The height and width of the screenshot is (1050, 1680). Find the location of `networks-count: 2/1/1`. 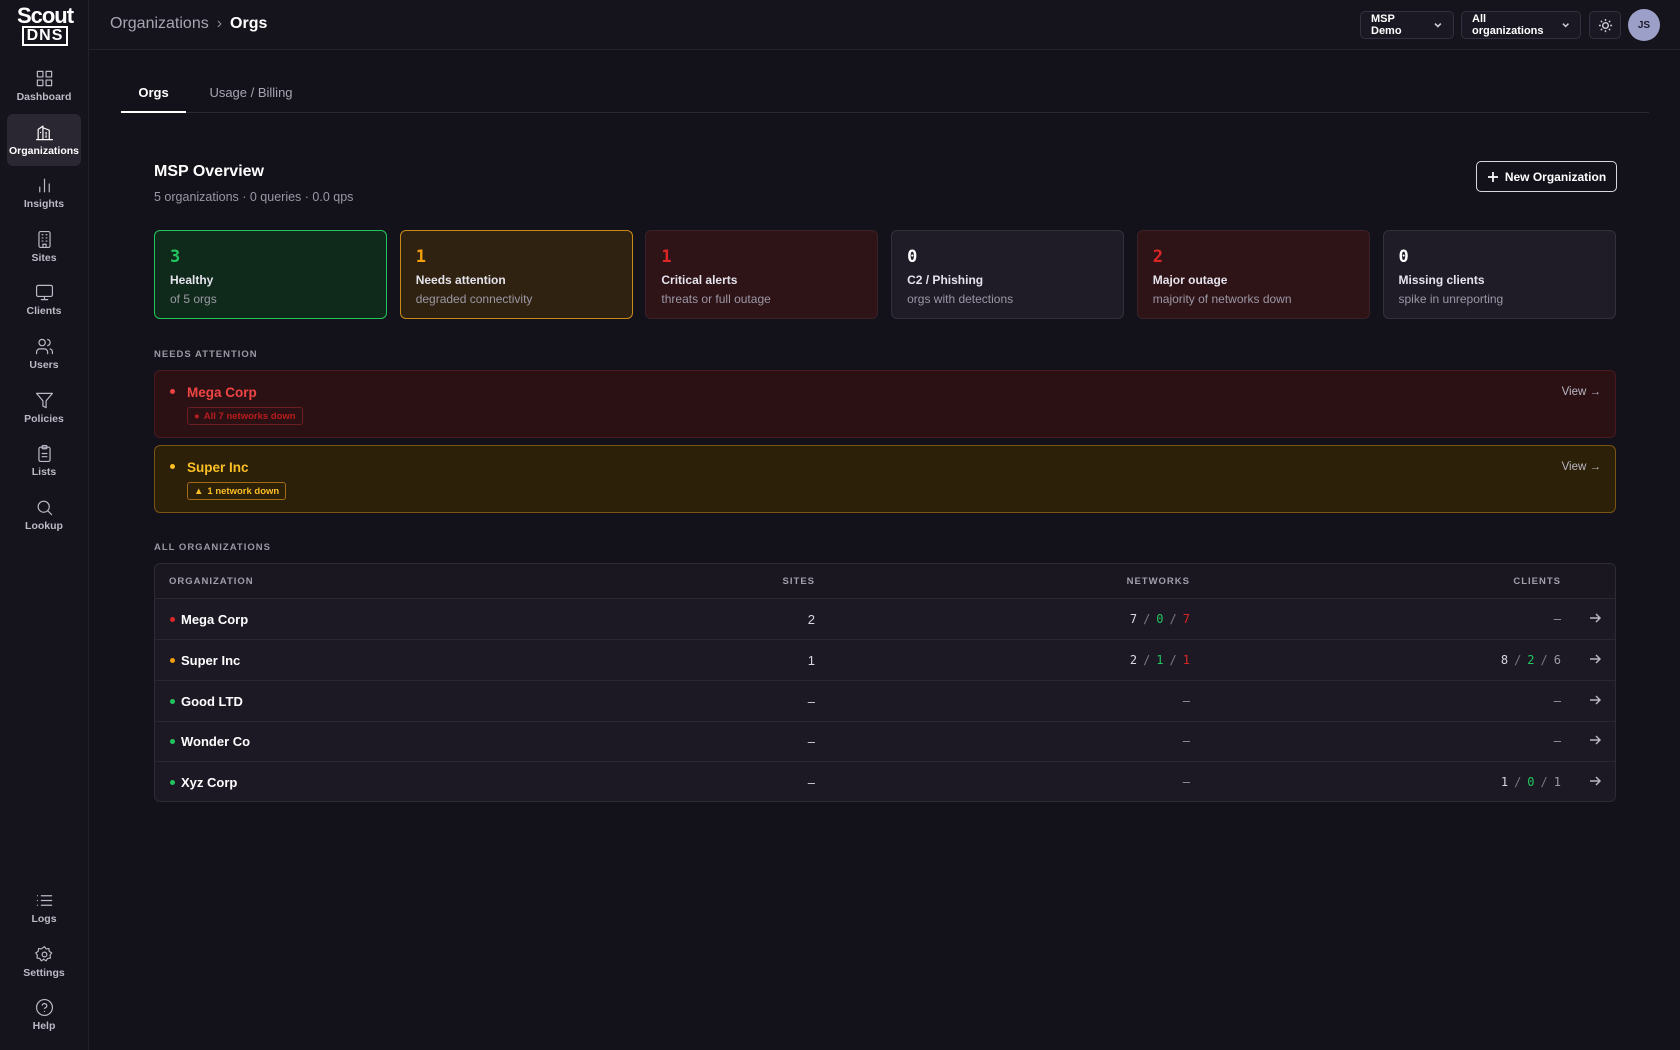

networks-count: 2/1/1 is located at coordinates (1159, 659).